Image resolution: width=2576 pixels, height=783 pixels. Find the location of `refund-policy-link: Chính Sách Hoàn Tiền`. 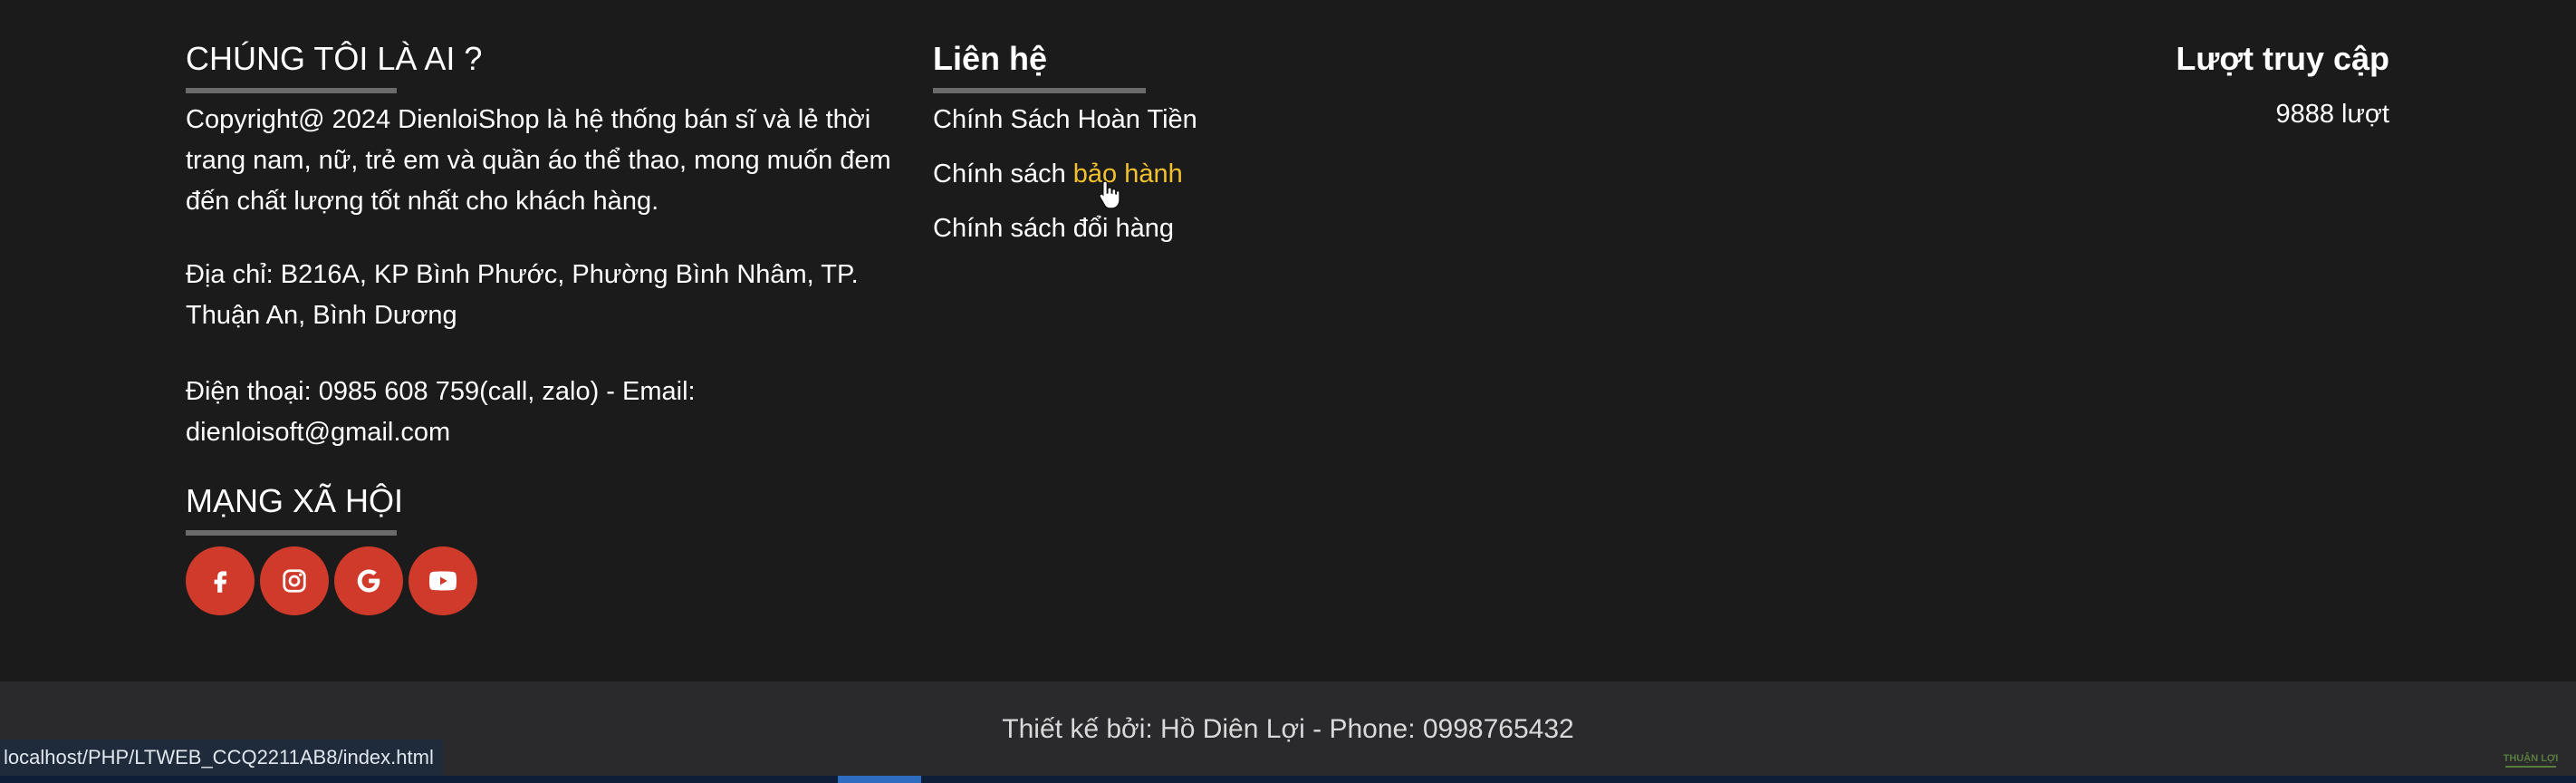

refund-policy-link: Chính Sách Hoàn Tiền is located at coordinates (1065, 120).